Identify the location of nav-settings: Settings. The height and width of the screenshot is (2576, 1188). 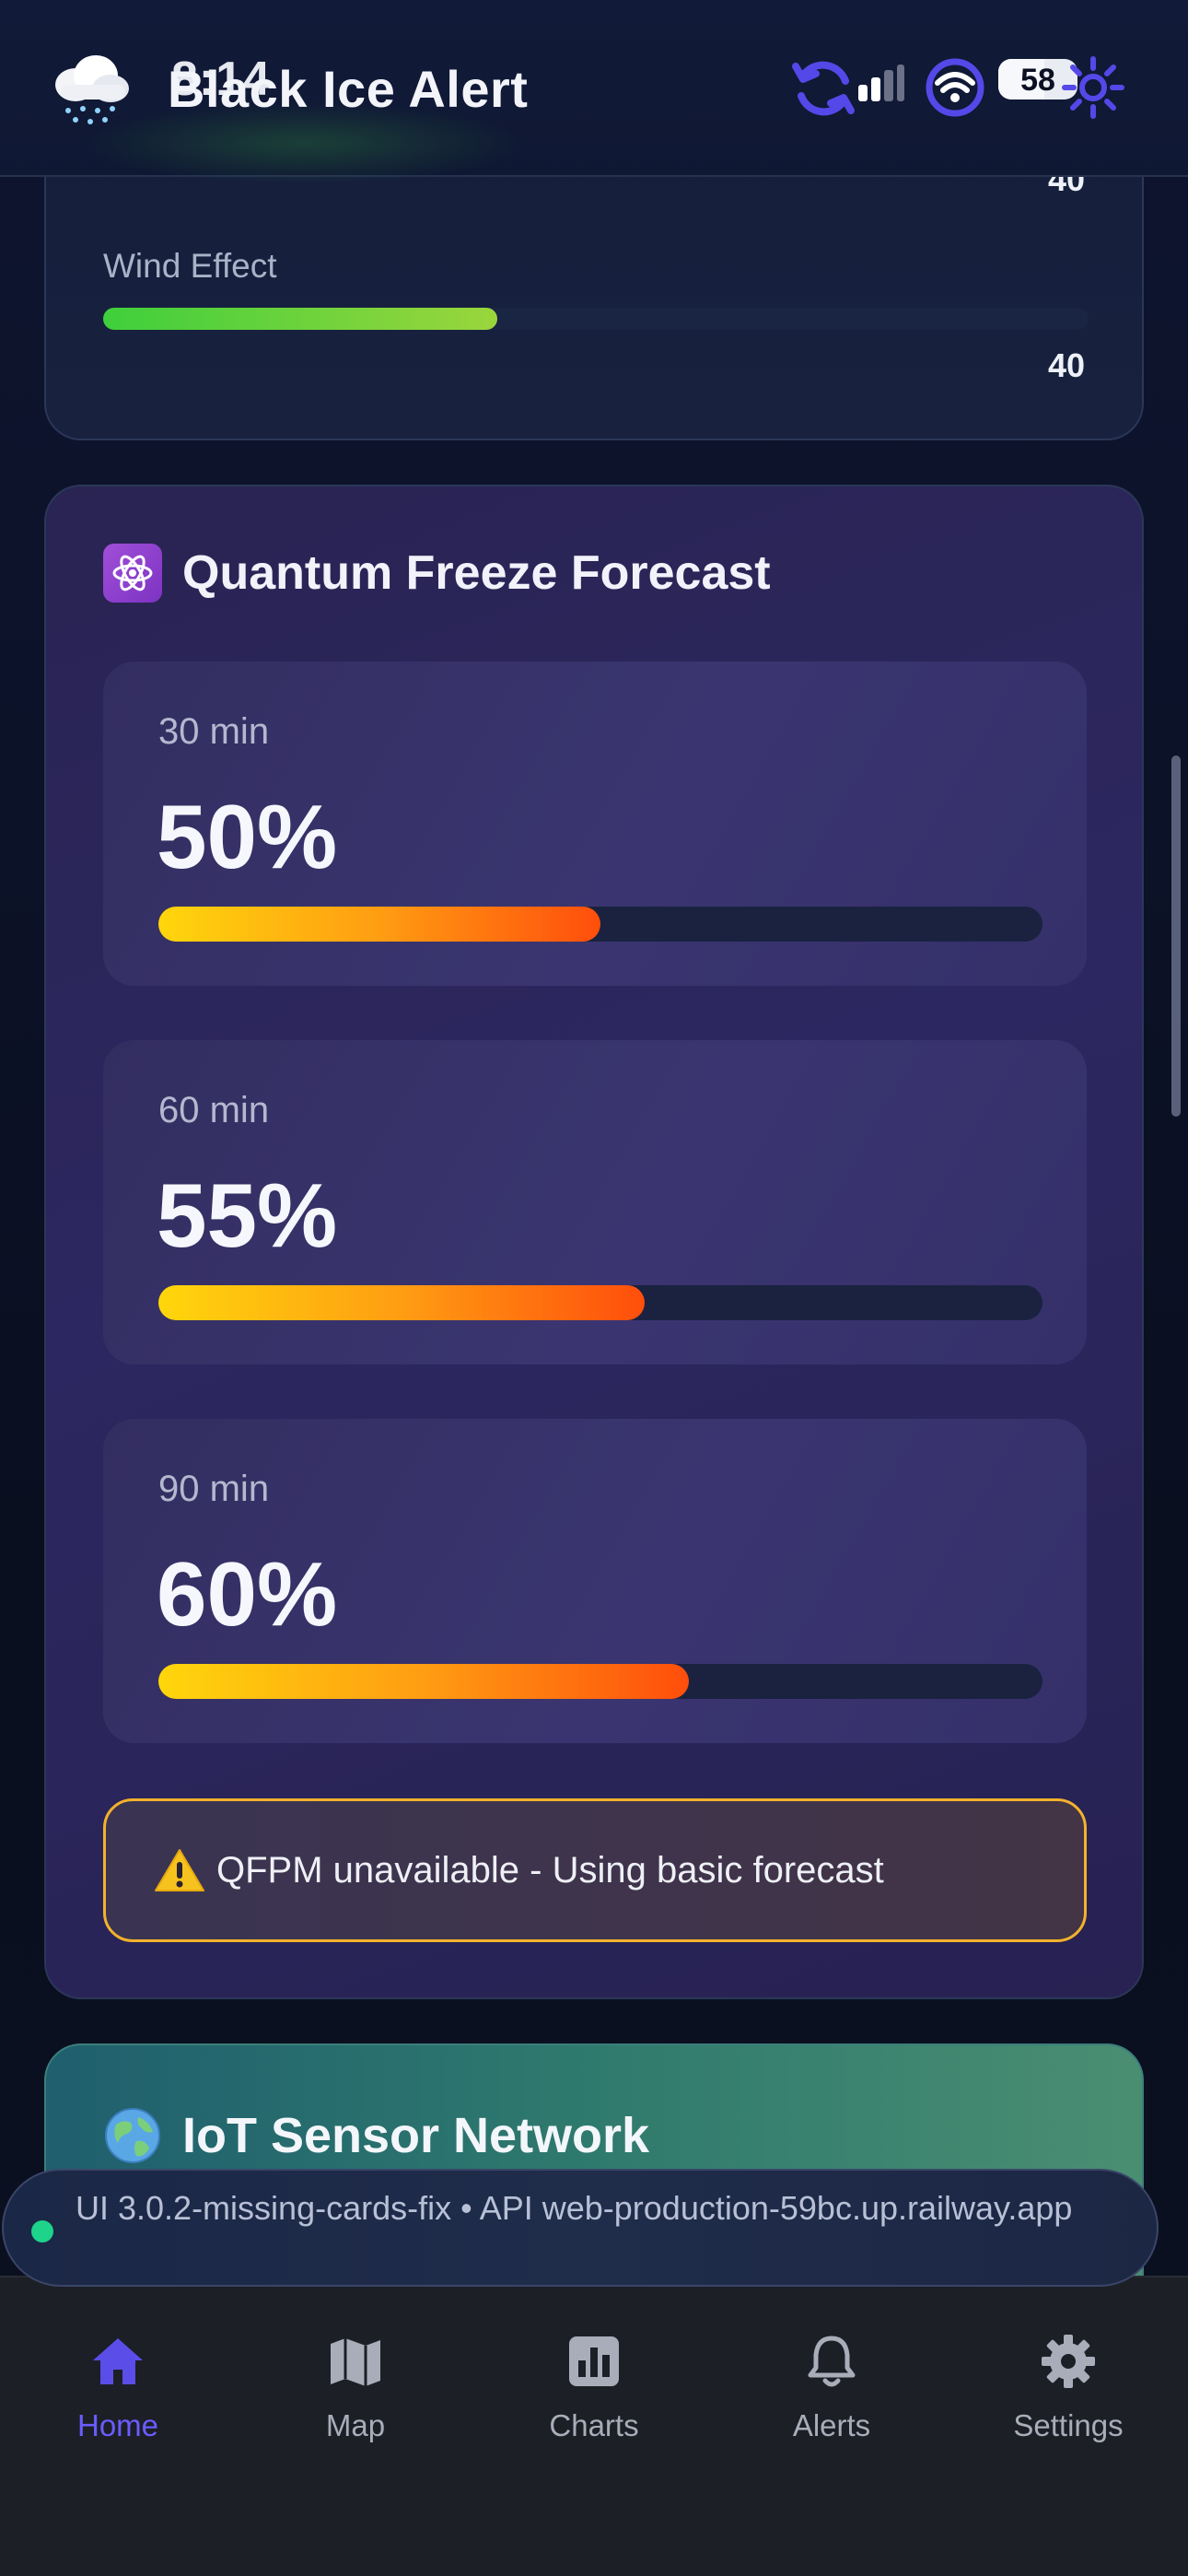
(1068, 2400).